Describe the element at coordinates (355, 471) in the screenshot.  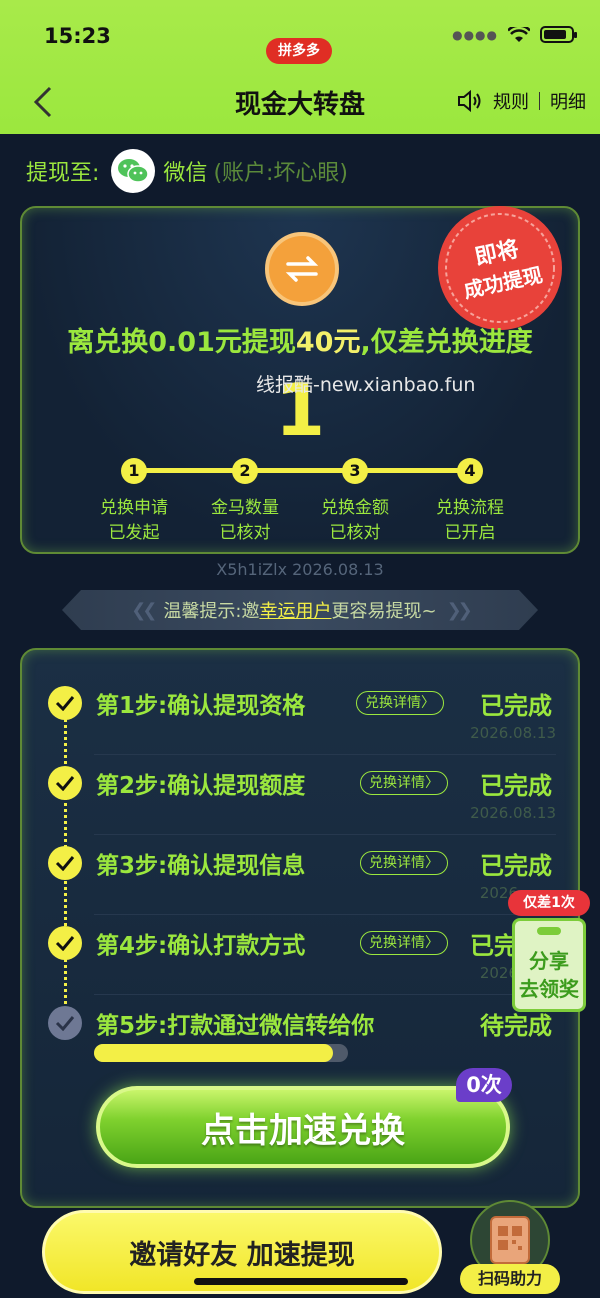
I see `progress-step-dot: 3` at that location.